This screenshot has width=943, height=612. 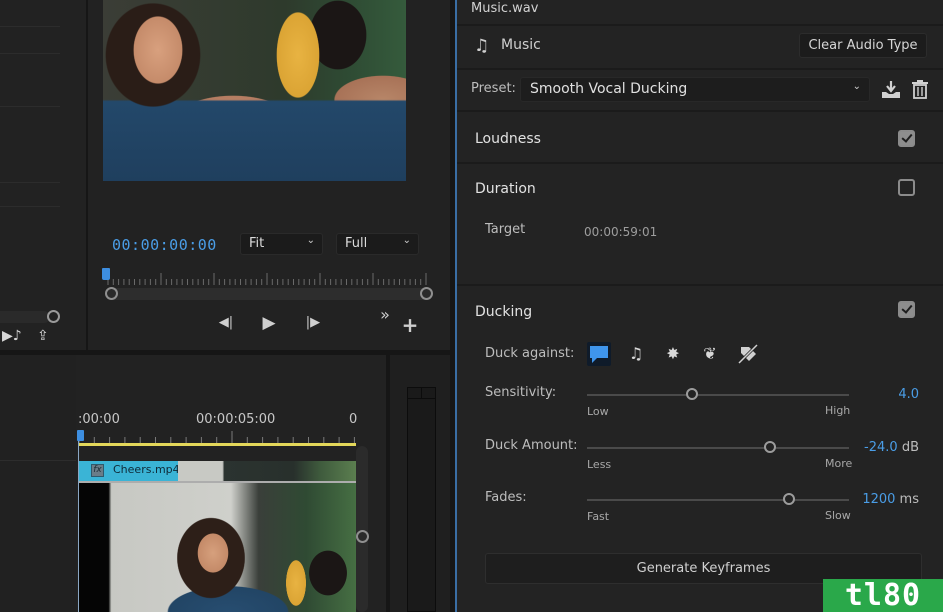 What do you see at coordinates (97, 470) in the screenshot?
I see `fx-badge-icon: fx` at bounding box center [97, 470].